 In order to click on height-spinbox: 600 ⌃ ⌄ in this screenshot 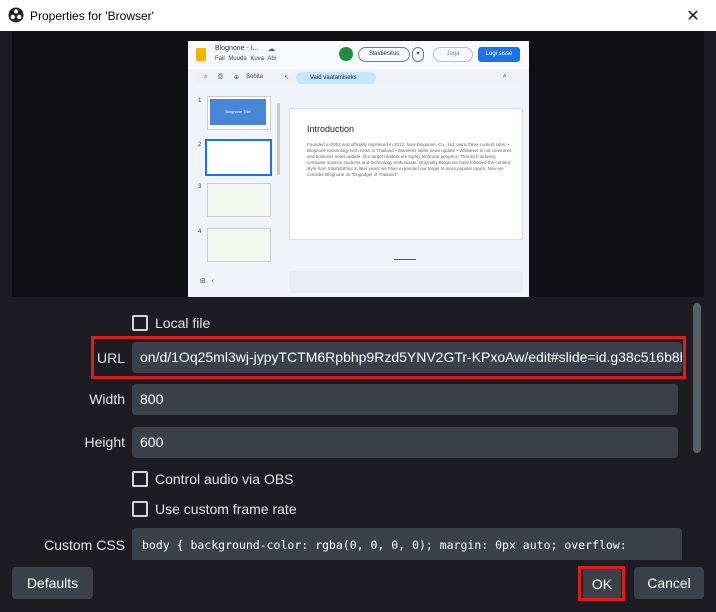, I will do `click(405, 442)`.